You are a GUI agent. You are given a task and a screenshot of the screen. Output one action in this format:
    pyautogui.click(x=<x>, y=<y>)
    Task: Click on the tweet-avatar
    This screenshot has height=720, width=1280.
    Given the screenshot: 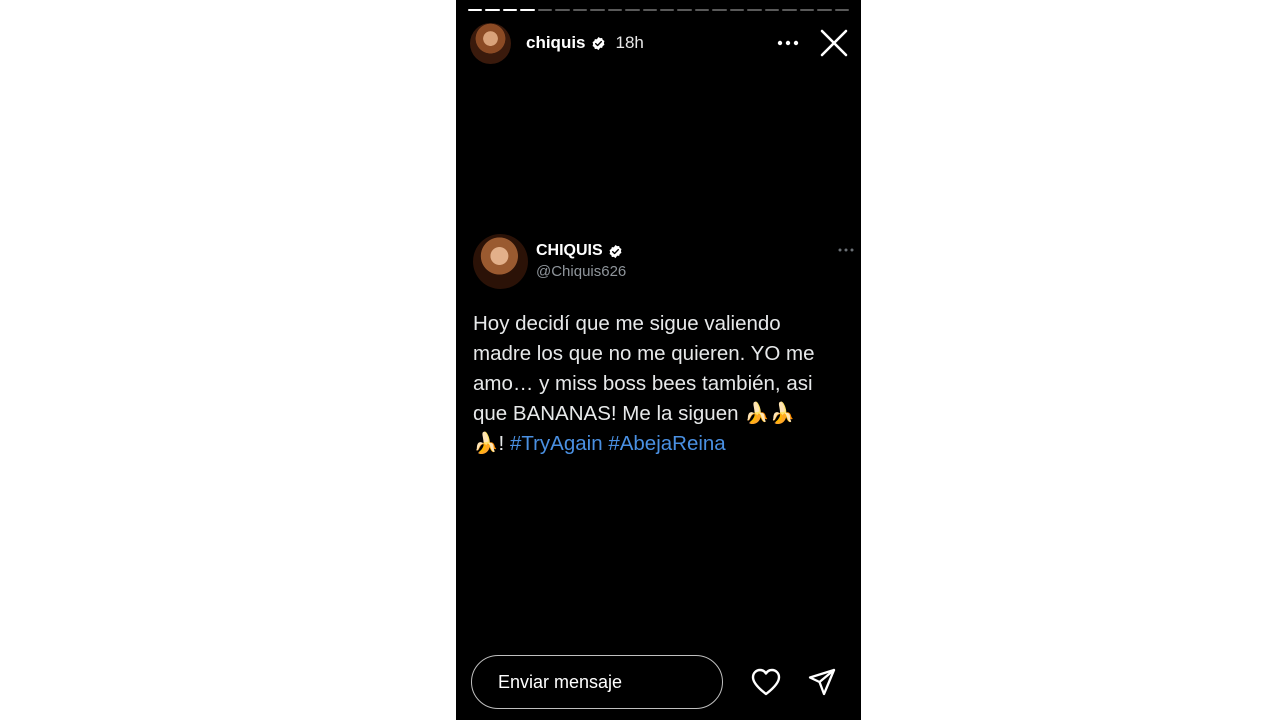 What is the action you would take?
    pyautogui.click(x=500, y=261)
    